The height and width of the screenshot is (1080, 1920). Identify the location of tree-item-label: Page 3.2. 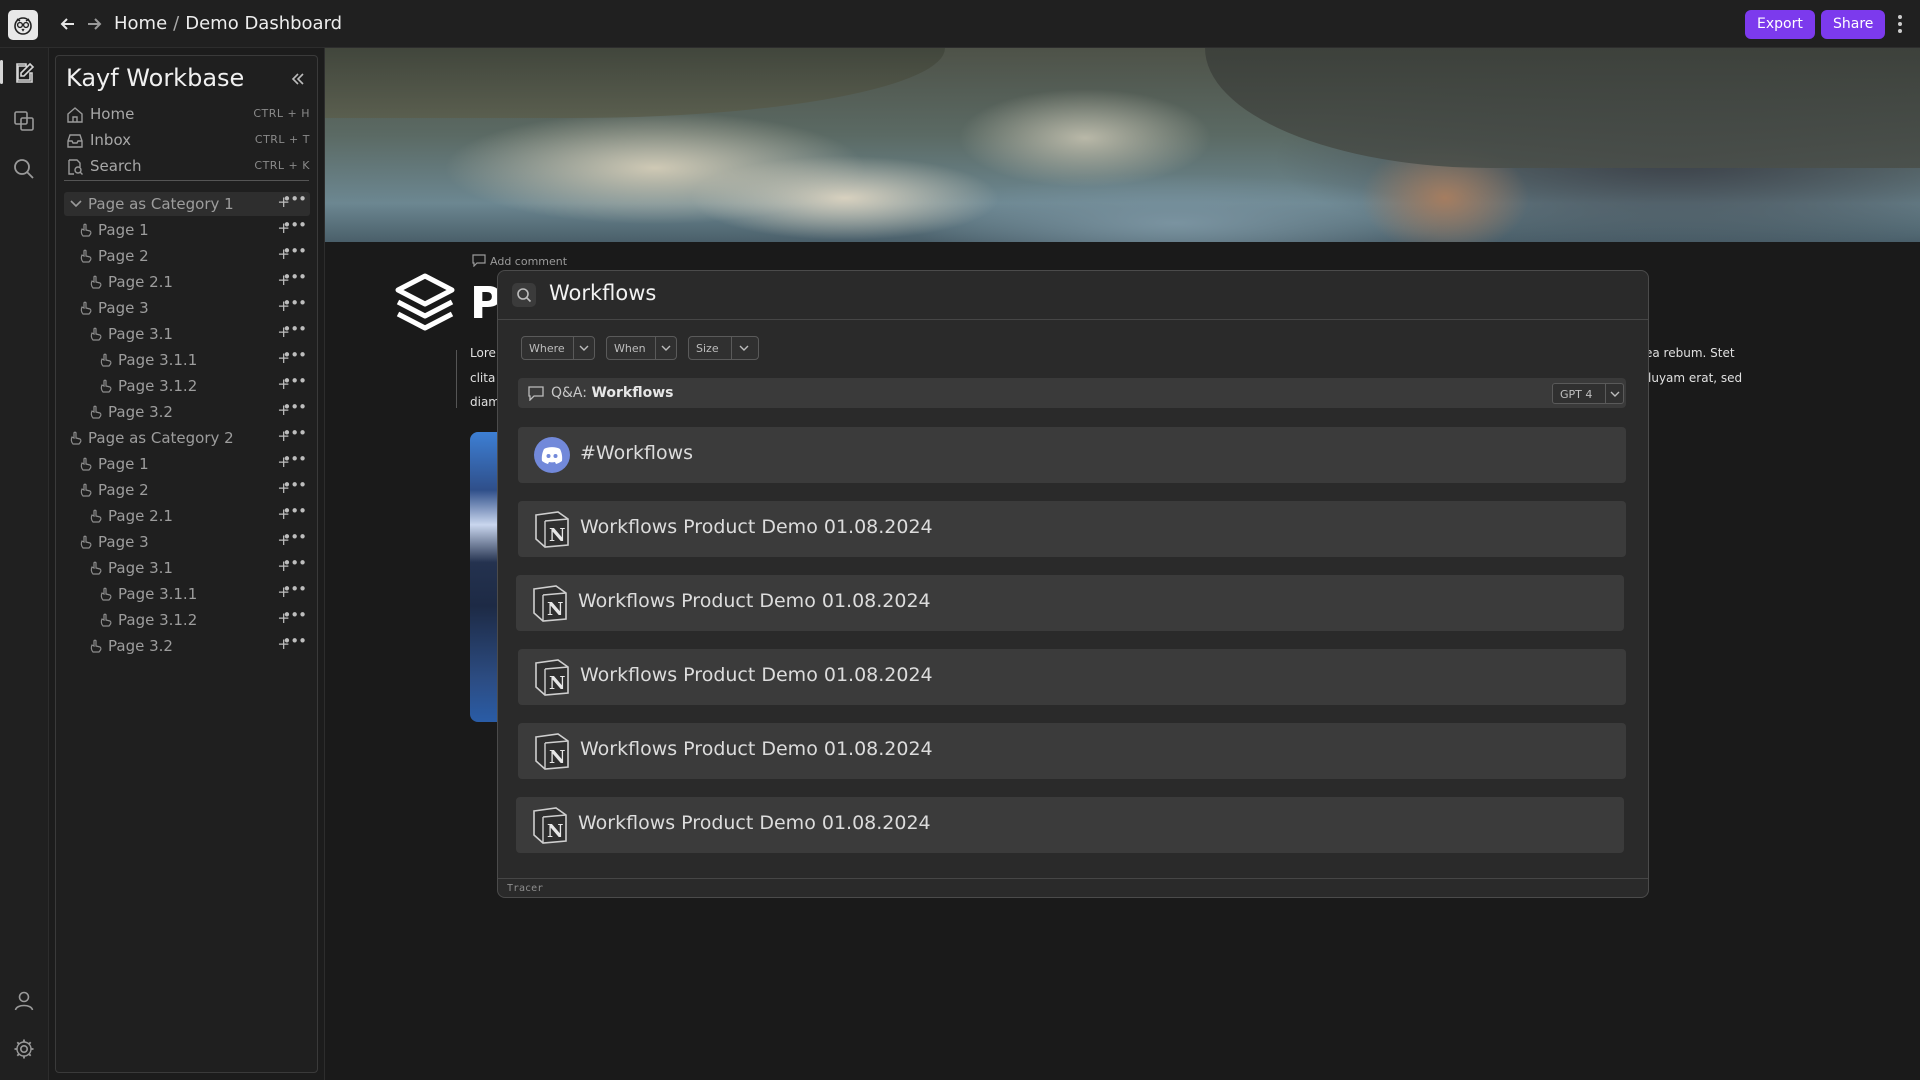
(140, 646).